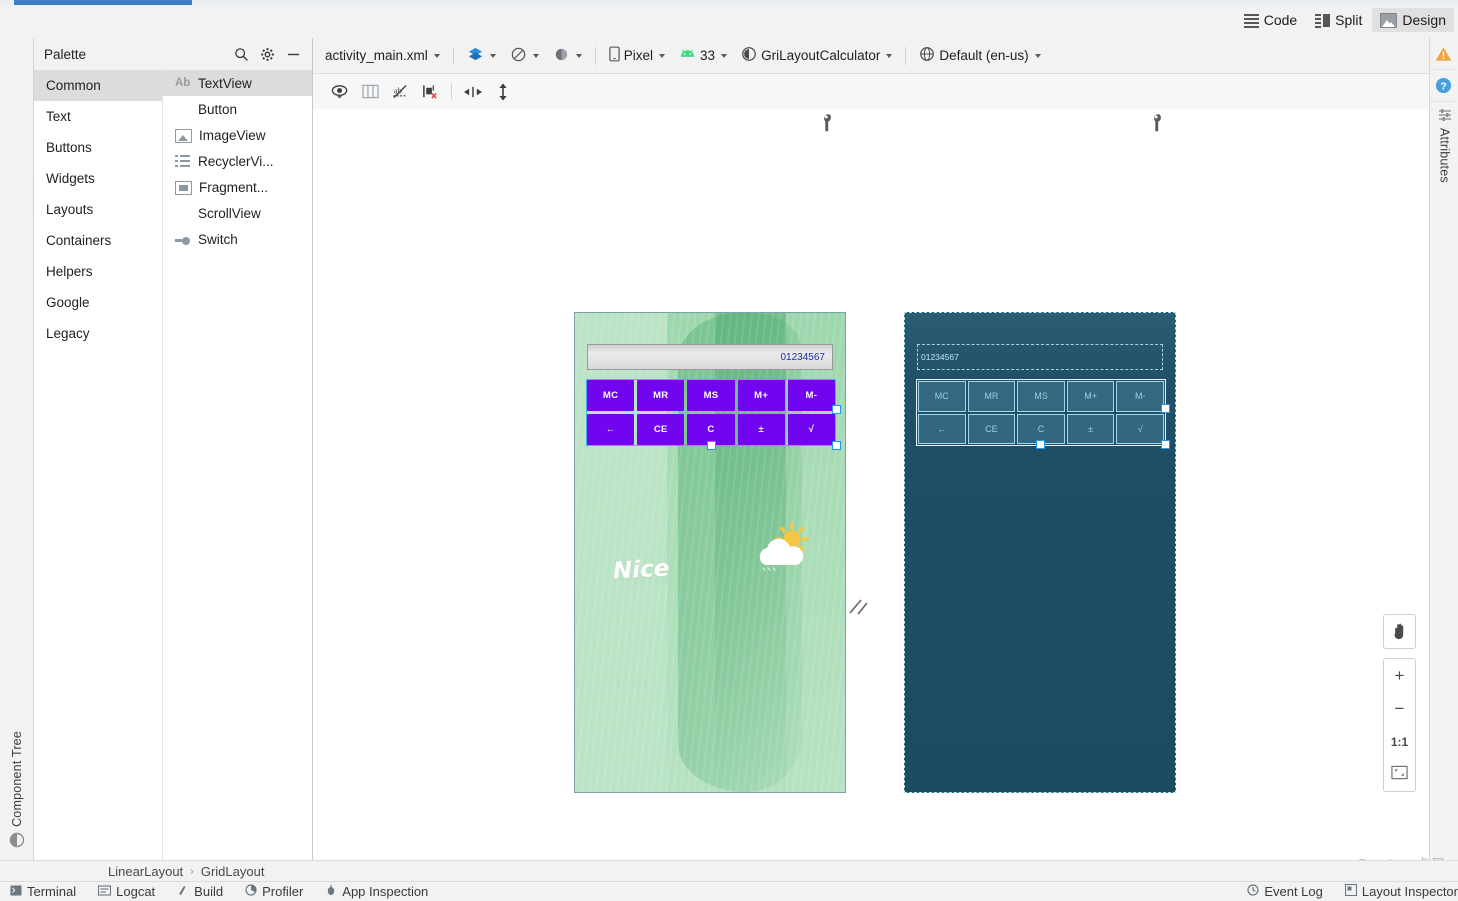 The width and height of the screenshot is (1458, 901). Describe the element at coordinates (218, 239) in the screenshot. I see `palette-widget-label: Switch` at that location.